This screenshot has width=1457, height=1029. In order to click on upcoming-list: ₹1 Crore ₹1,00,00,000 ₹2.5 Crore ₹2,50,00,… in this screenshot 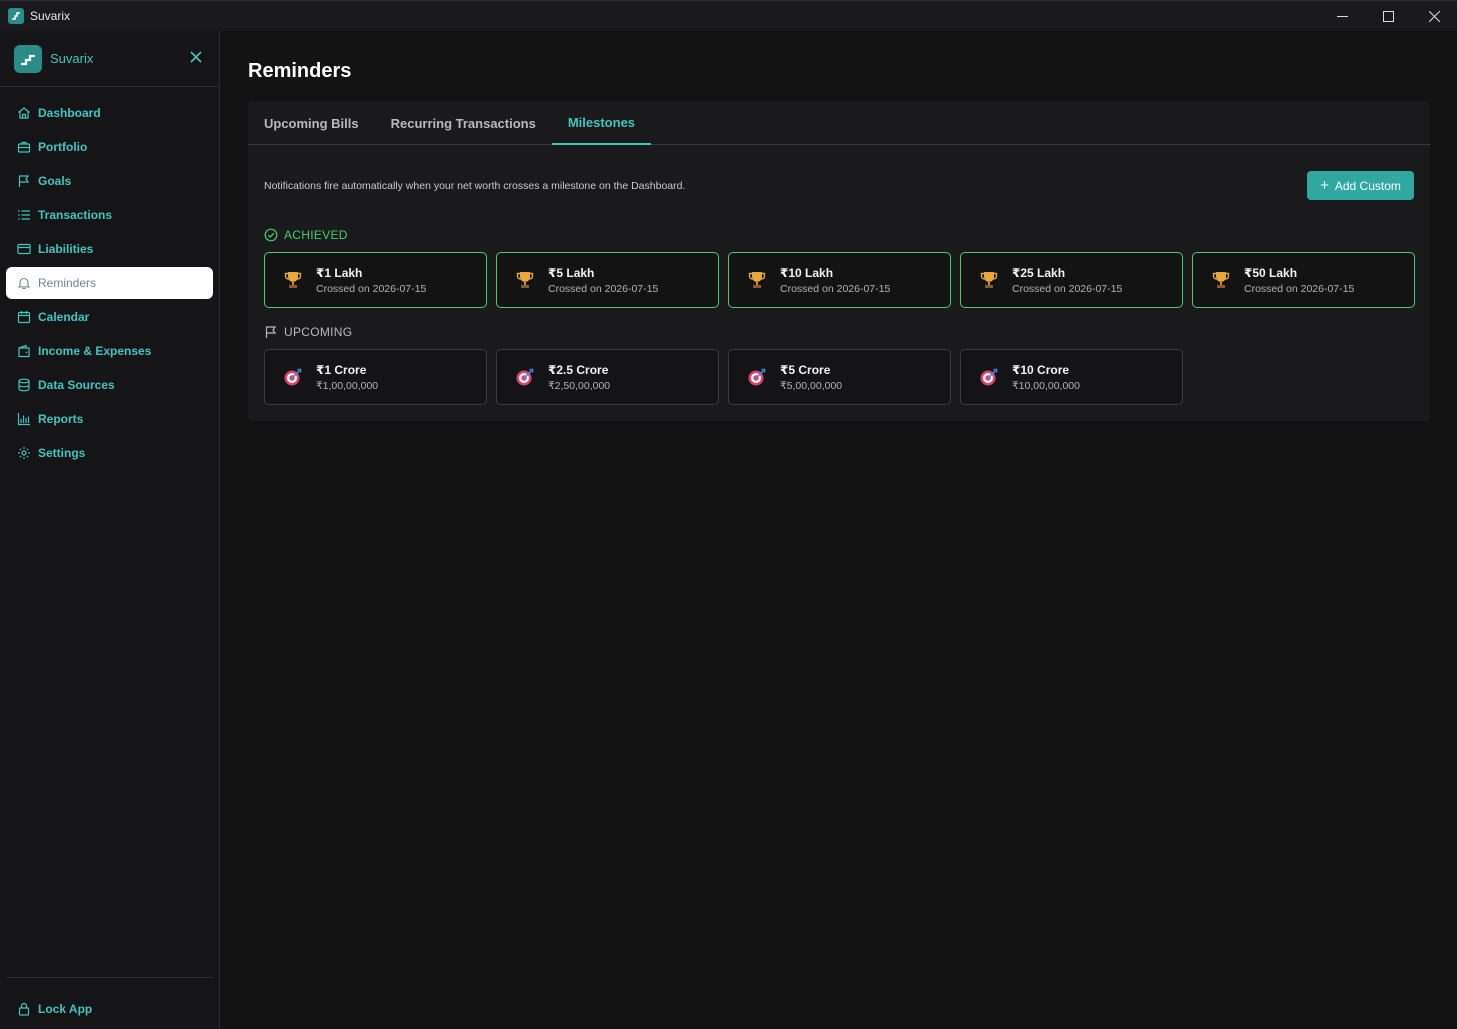, I will do `click(728, 377)`.